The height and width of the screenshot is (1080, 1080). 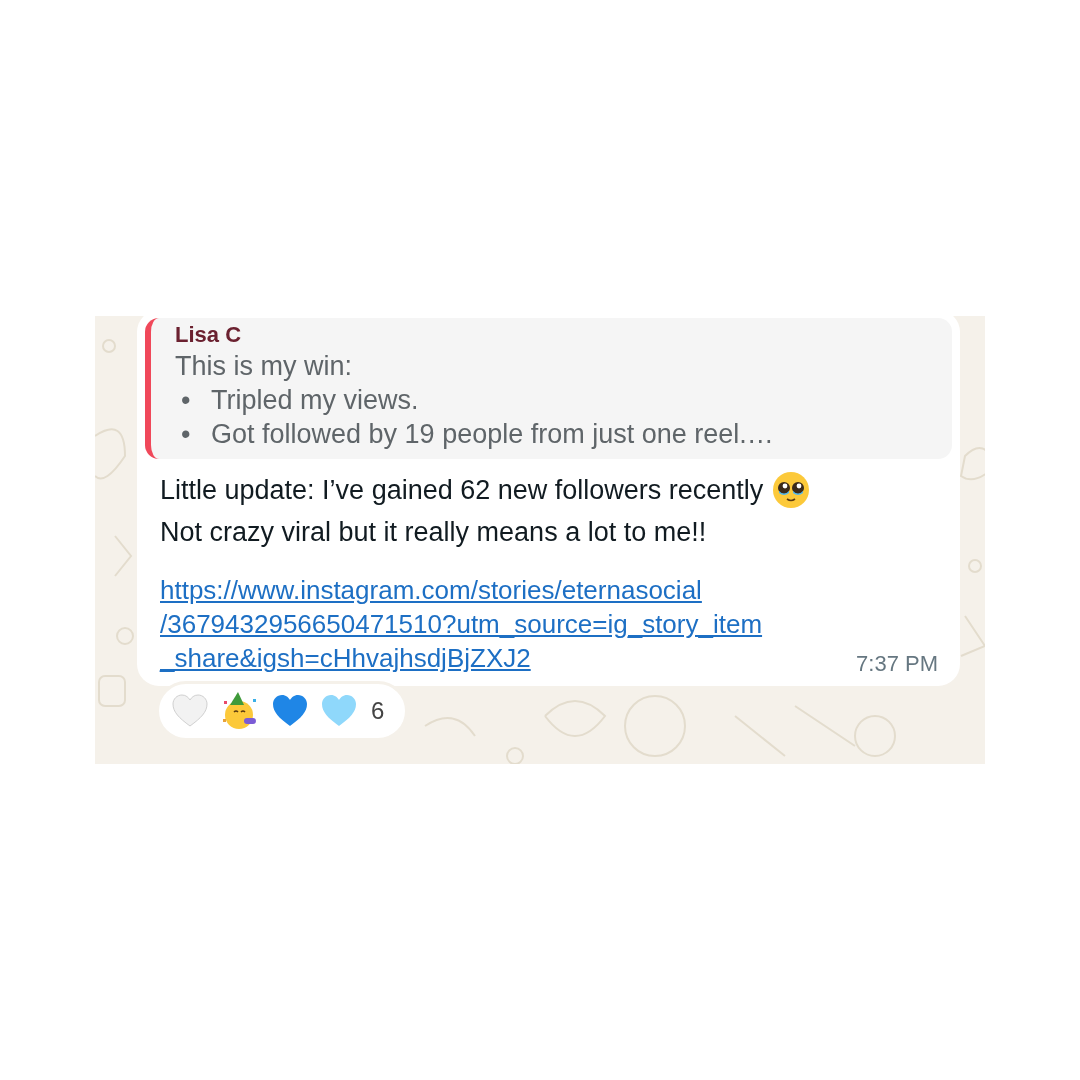 I want to click on message-text: Little update: I’ve gained 62 new followers recently, so click(x=462, y=490).